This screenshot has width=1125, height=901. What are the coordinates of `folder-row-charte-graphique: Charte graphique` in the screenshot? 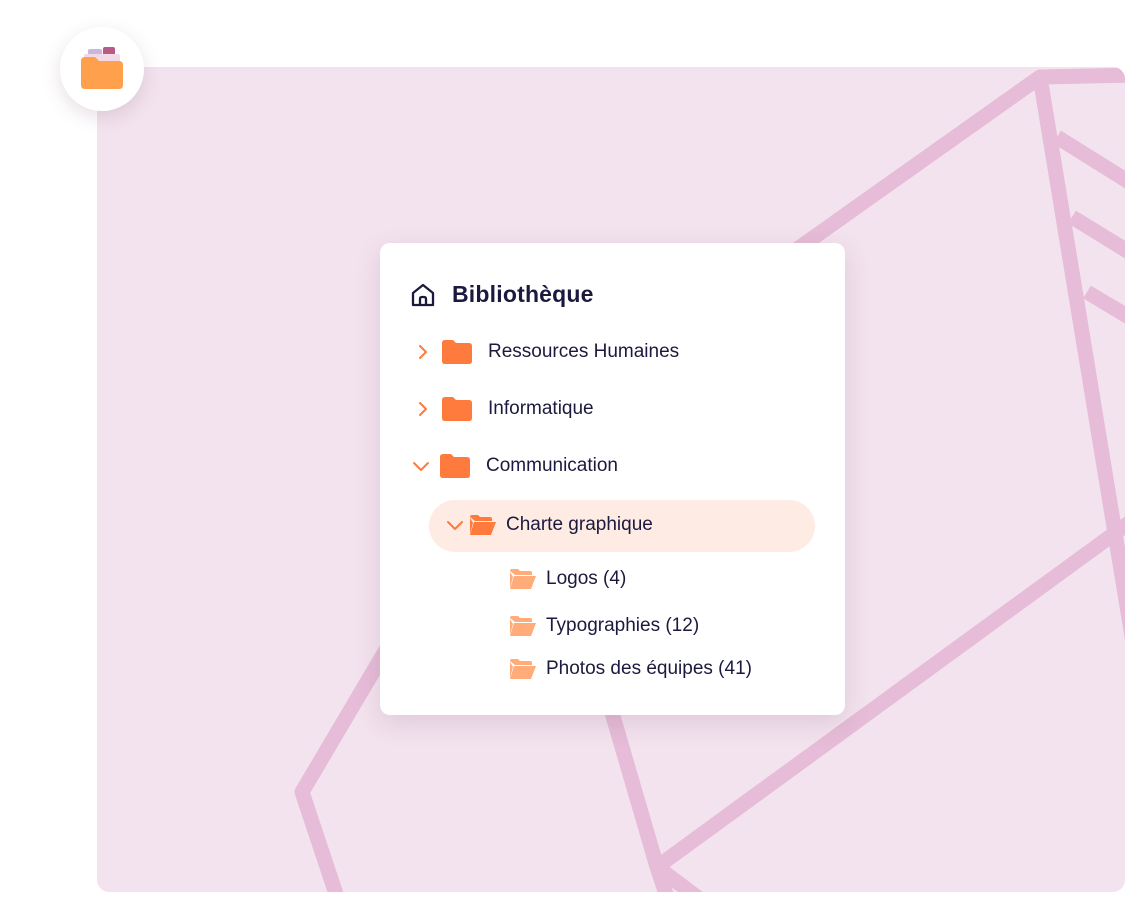 It's located at (549, 525).